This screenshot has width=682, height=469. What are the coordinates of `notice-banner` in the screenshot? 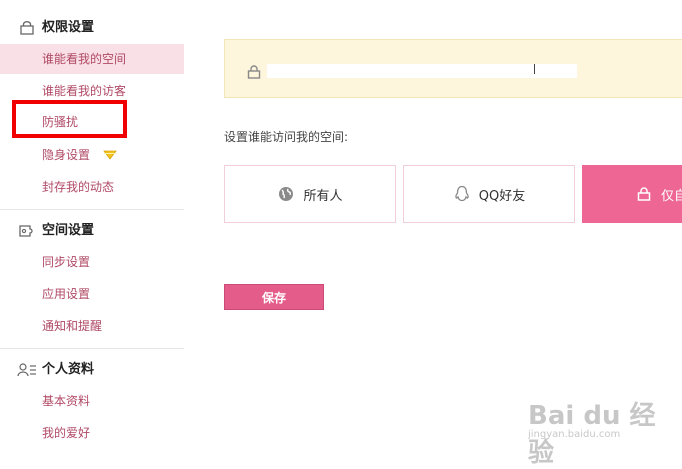 It's located at (453, 68).